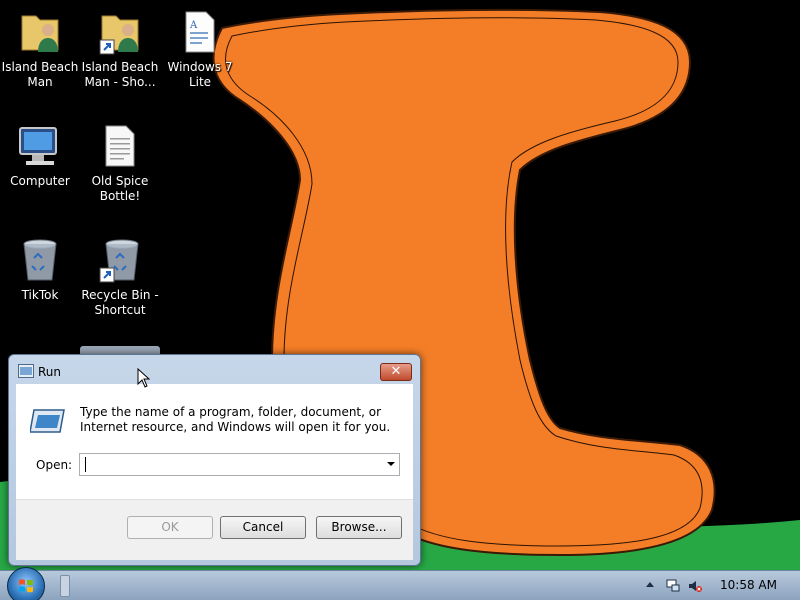  Describe the element at coordinates (193, 25) in the screenshot. I see `svg-text: A` at that location.